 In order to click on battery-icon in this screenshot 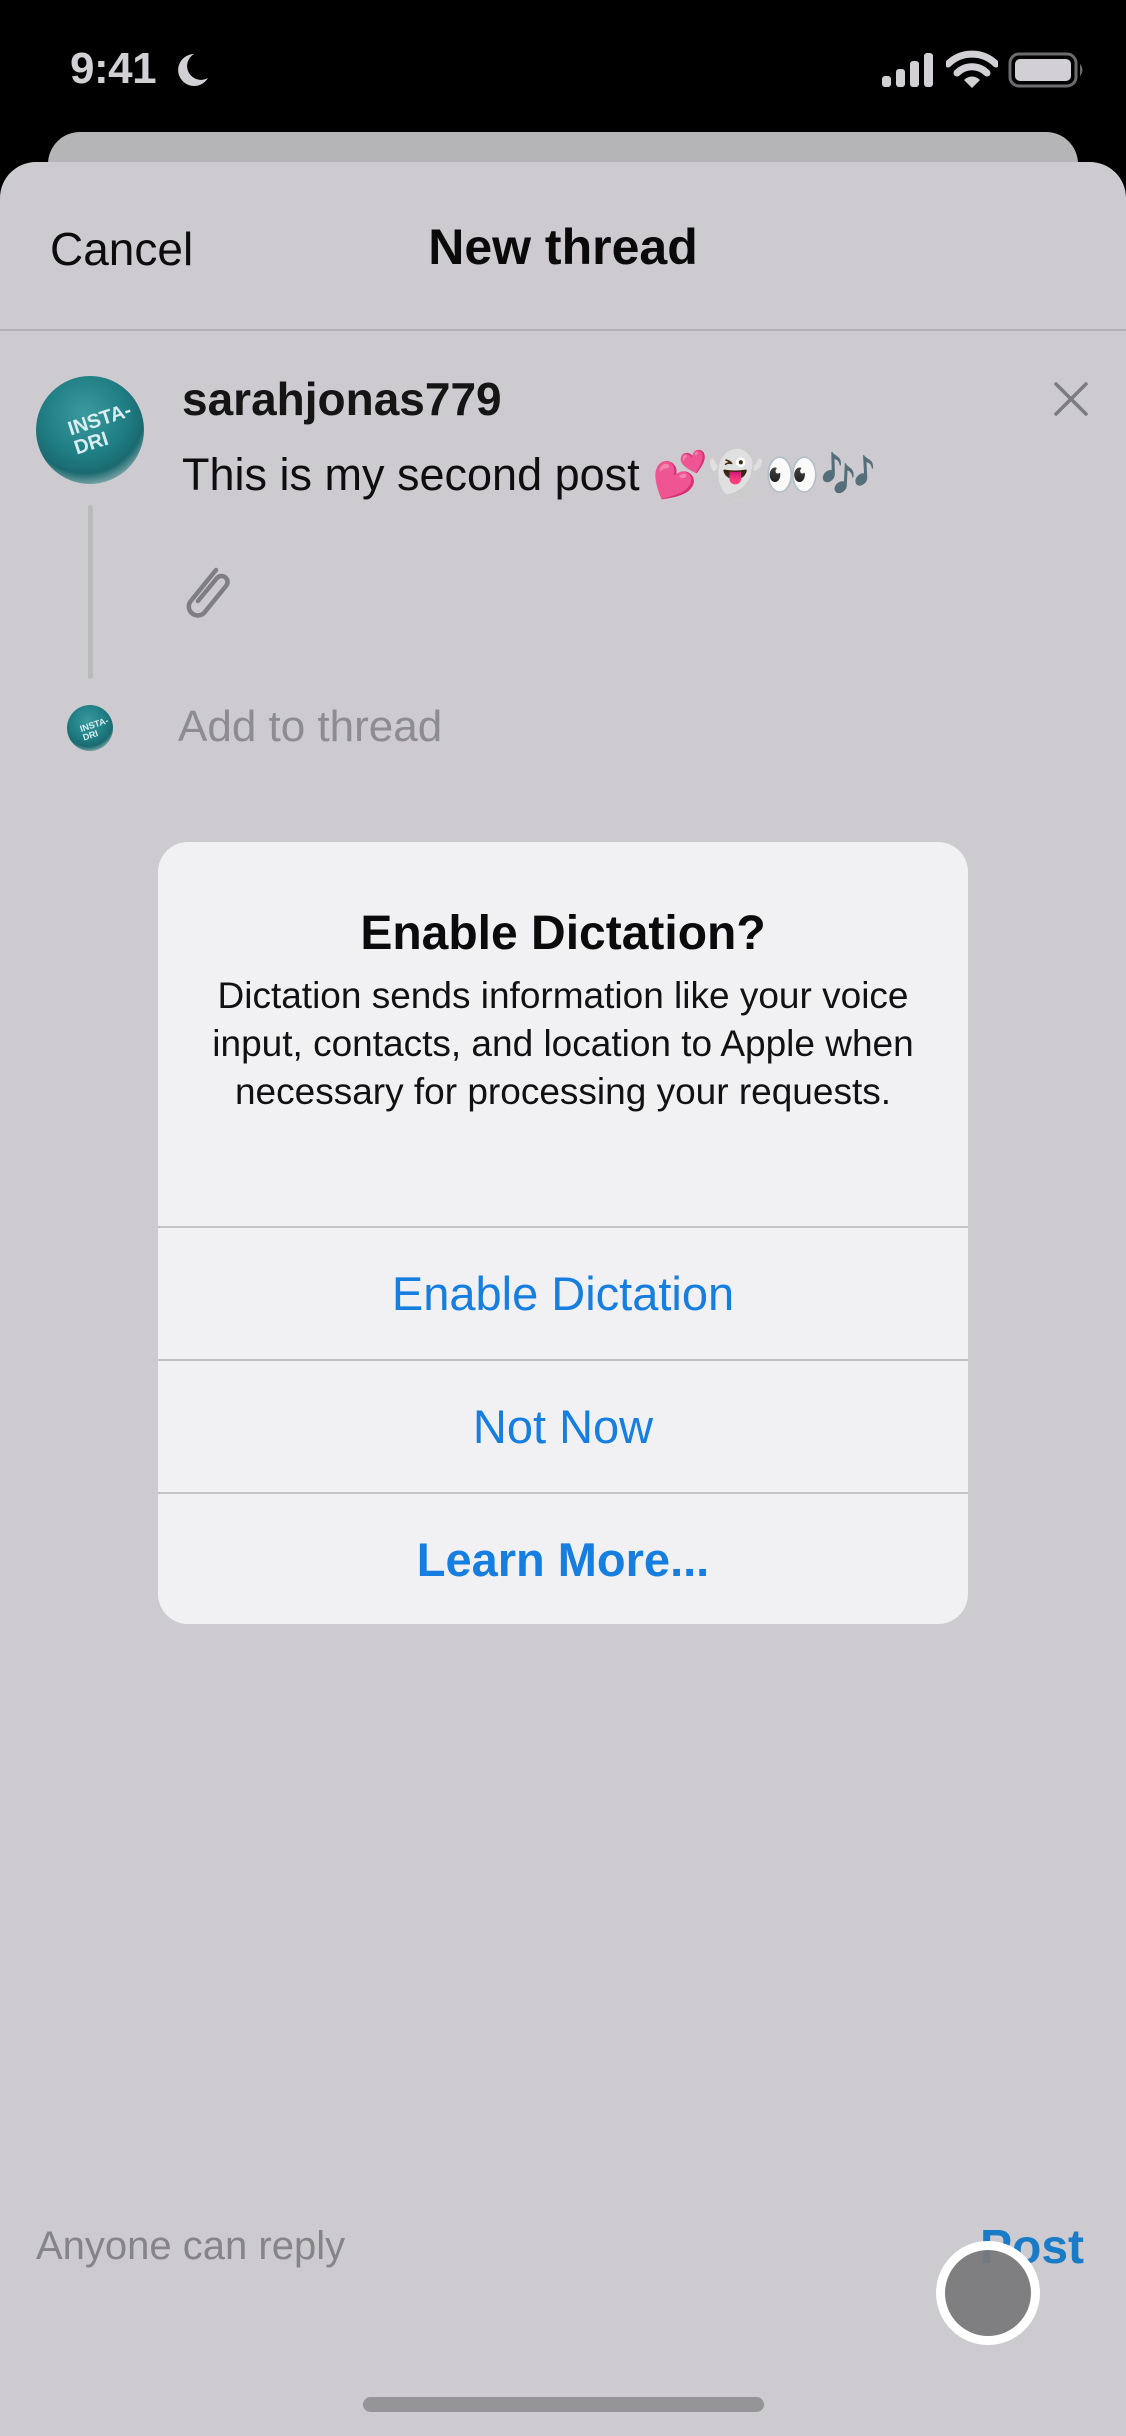, I will do `click(1045, 70)`.